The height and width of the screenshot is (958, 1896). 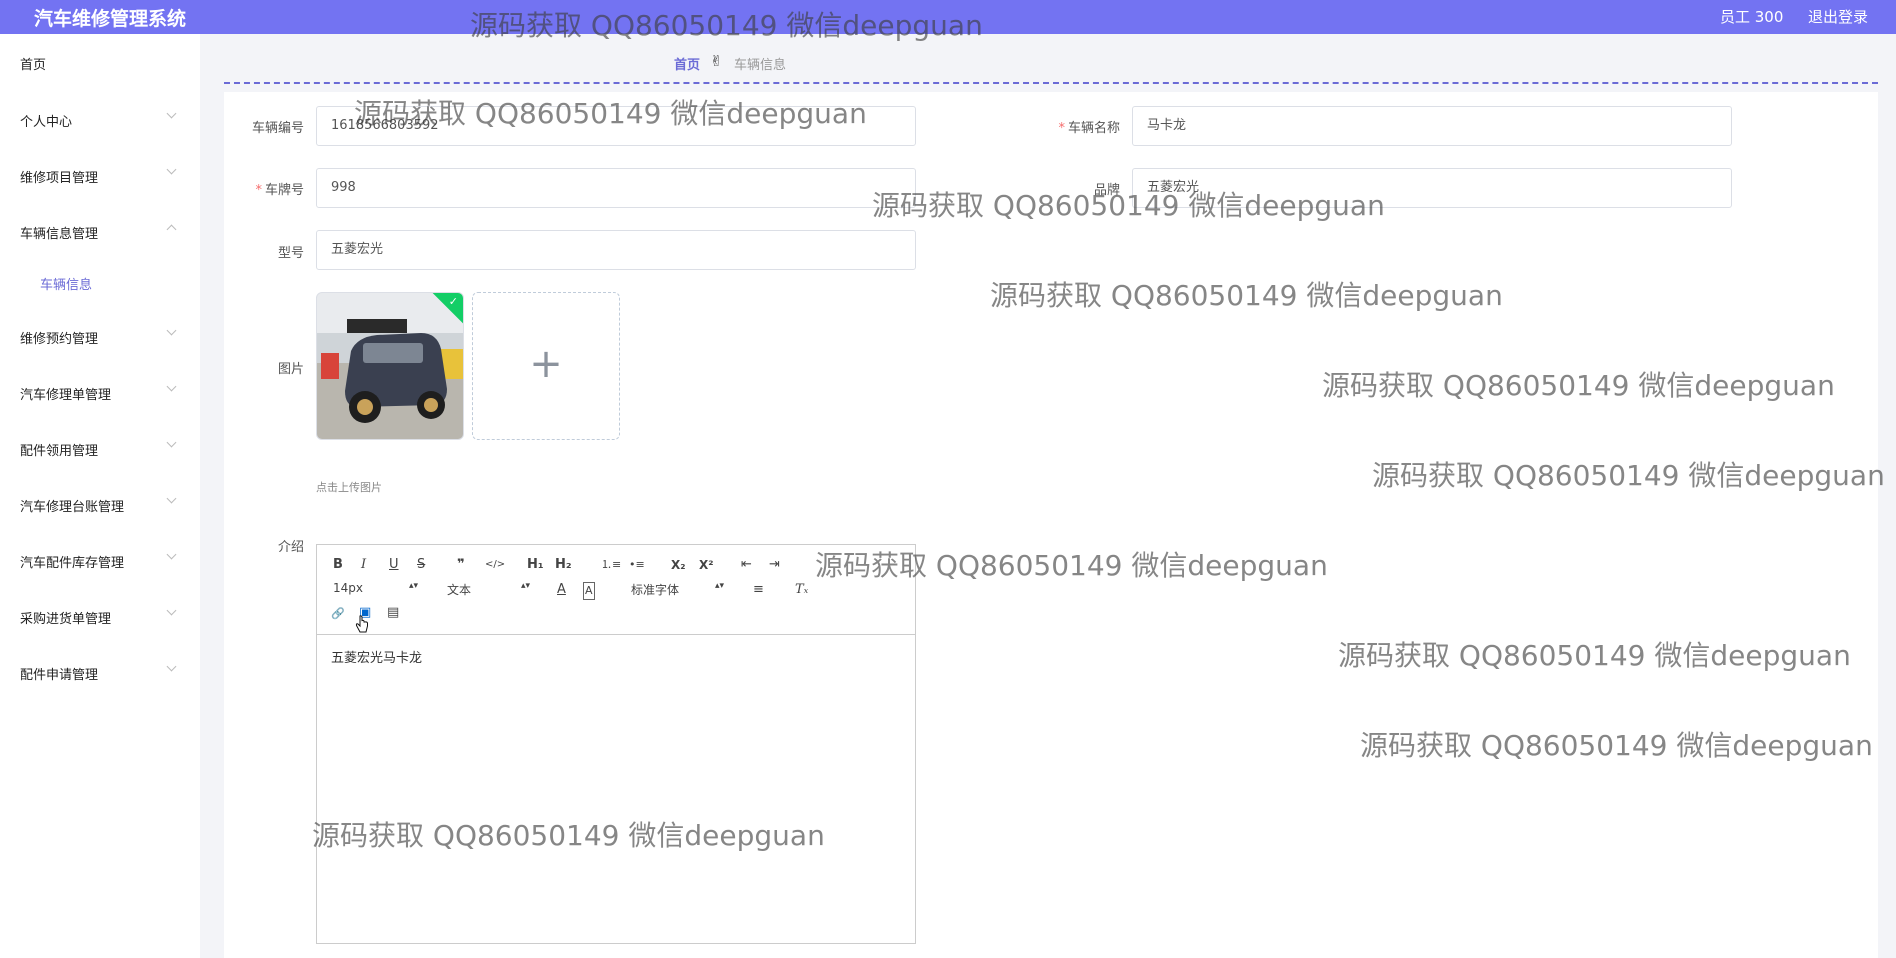 What do you see at coordinates (363, 565) in the screenshot?
I see `italic-button: I` at bounding box center [363, 565].